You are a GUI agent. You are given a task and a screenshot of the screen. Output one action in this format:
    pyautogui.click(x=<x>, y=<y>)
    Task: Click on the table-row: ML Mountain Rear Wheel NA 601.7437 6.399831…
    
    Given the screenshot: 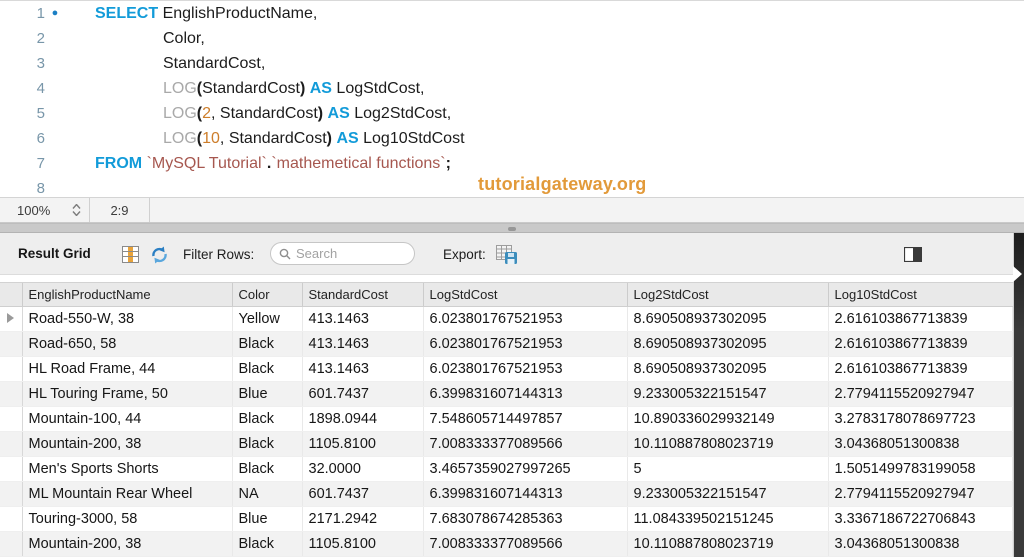 What is the action you would take?
    pyautogui.click(x=506, y=494)
    